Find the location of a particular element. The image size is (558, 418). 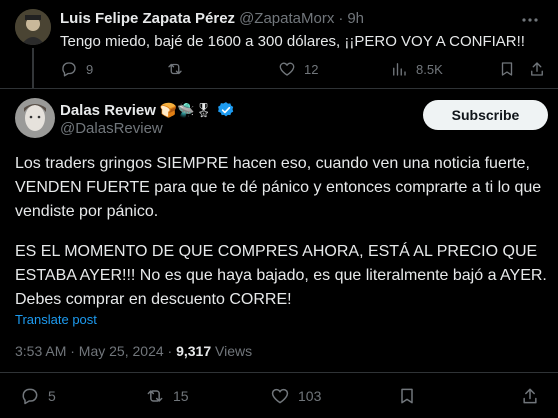

reply-reply-count: 9 is located at coordinates (90, 69).